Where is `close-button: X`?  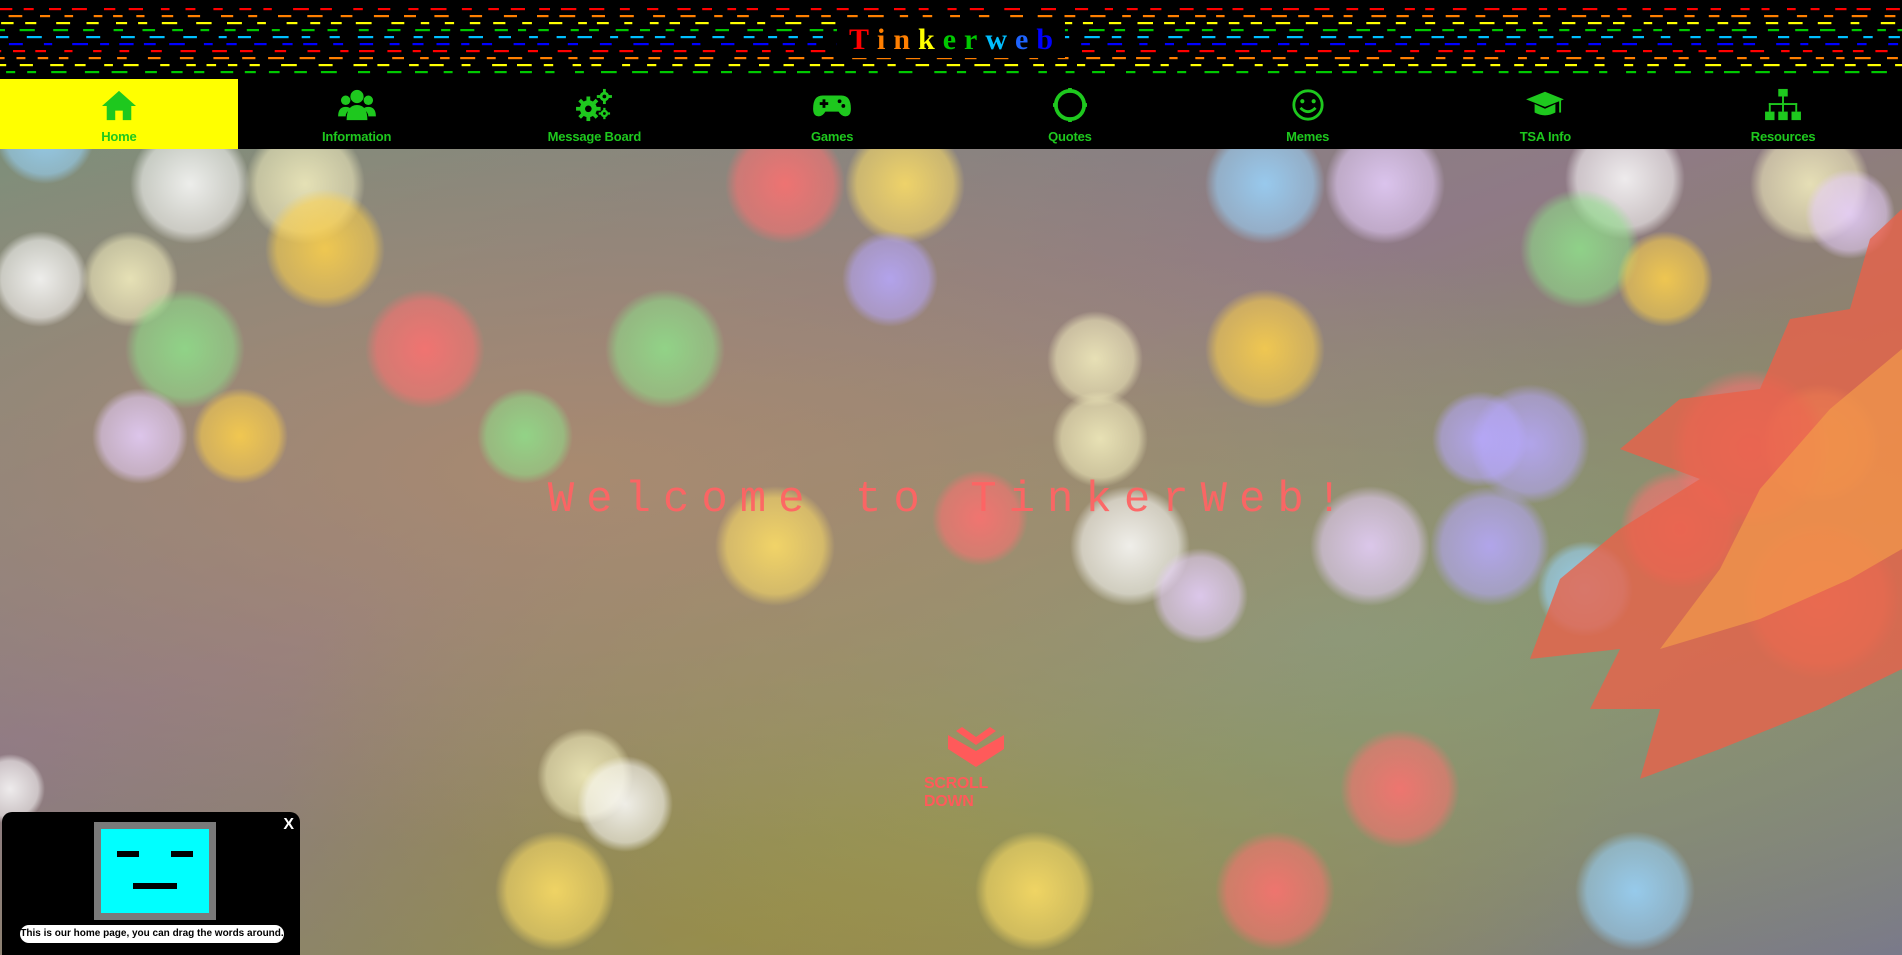 close-button: X is located at coordinates (288, 825).